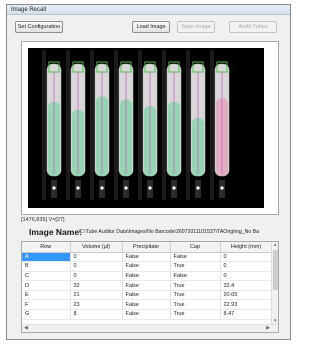  What do you see at coordinates (46, 295) in the screenshot?
I see `table-cell: E` at bounding box center [46, 295].